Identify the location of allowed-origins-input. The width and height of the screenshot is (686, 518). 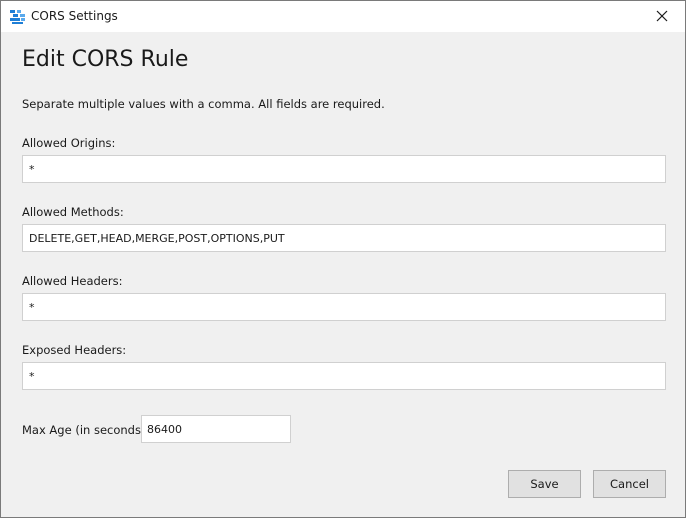
(344, 169).